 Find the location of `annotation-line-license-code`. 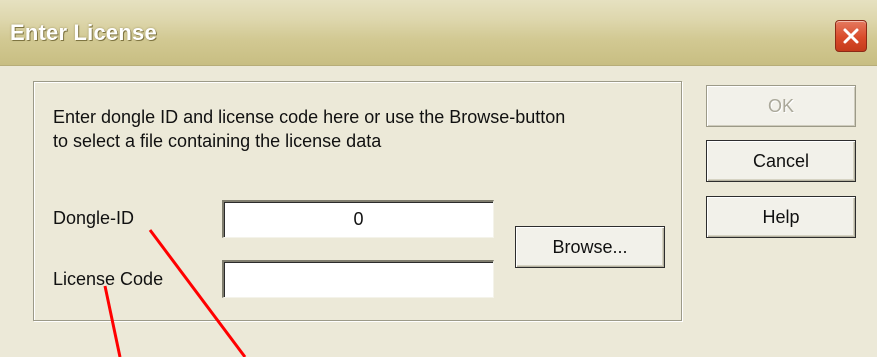

annotation-line-license-code is located at coordinates (112, 321).